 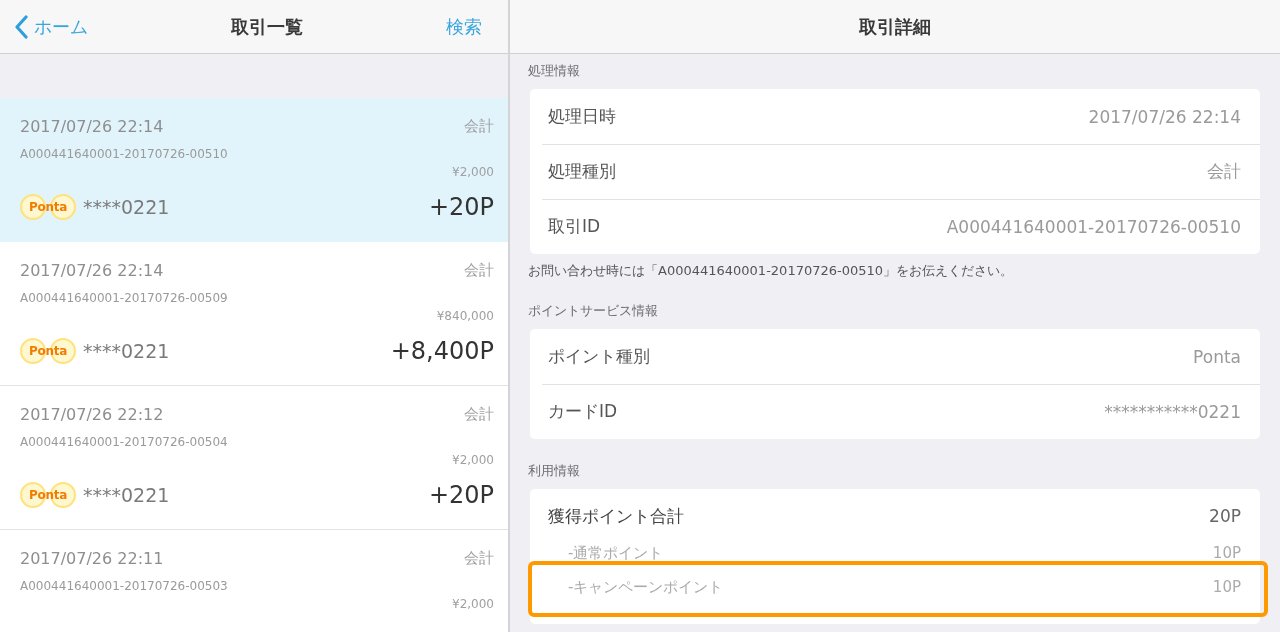 I want to click on detail-label: カードID, so click(x=583, y=411).